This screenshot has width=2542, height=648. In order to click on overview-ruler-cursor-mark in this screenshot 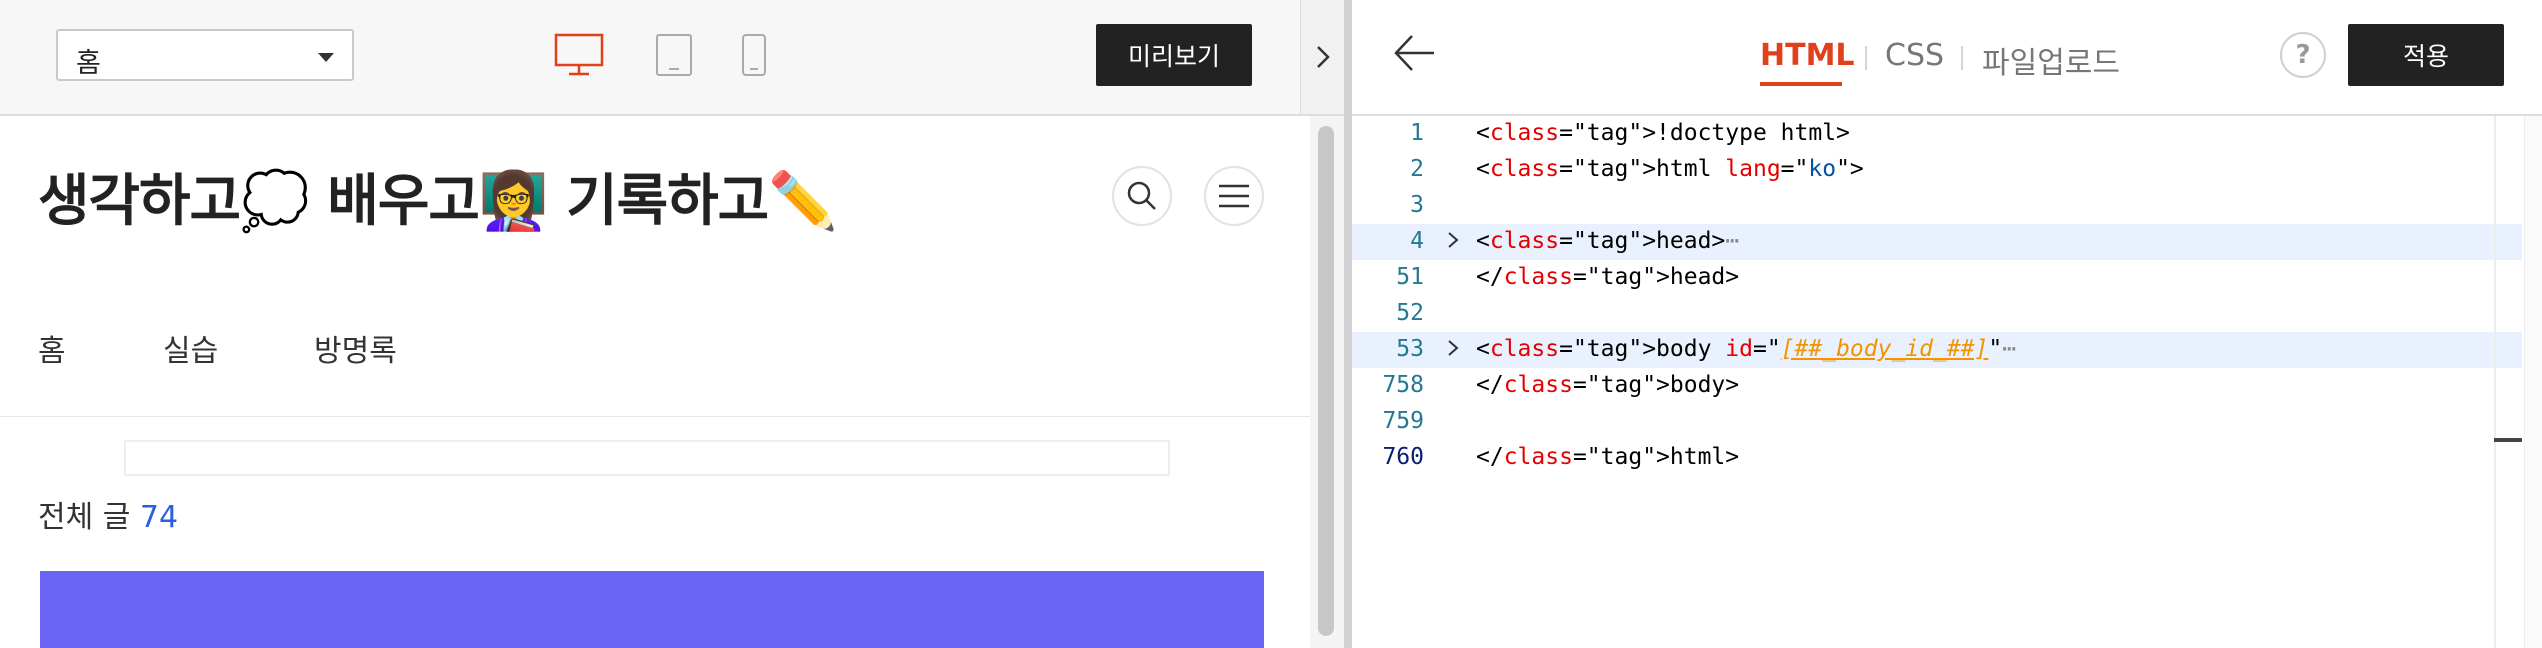, I will do `click(2508, 440)`.